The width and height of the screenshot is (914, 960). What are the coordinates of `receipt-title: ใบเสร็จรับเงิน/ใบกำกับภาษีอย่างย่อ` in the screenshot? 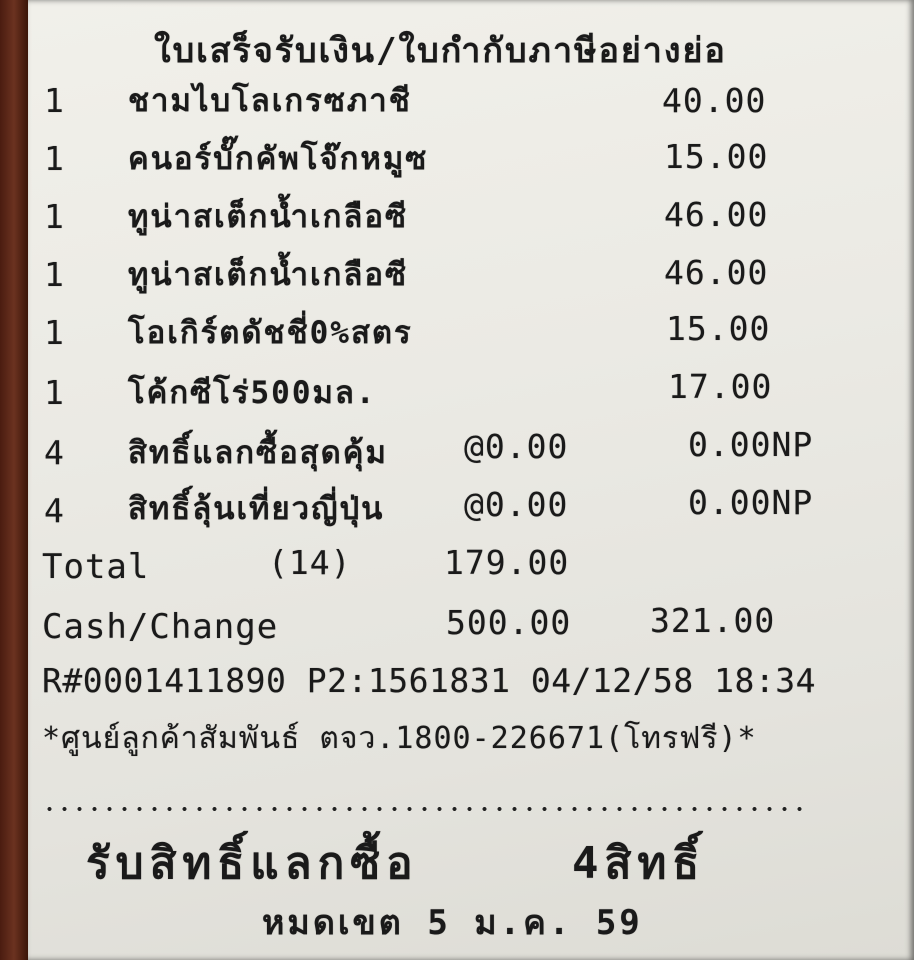 It's located at (440, 51).